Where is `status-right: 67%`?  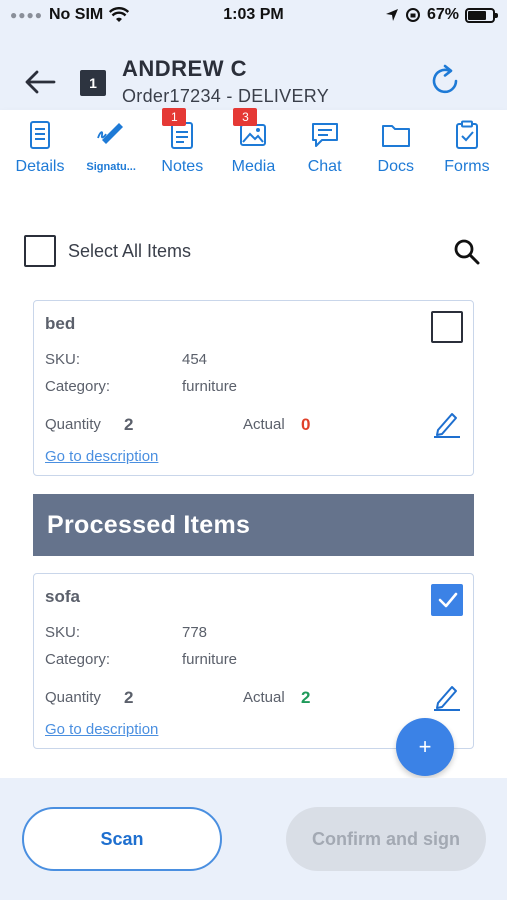 status-right: 67% is located at coordinates (441, 15).